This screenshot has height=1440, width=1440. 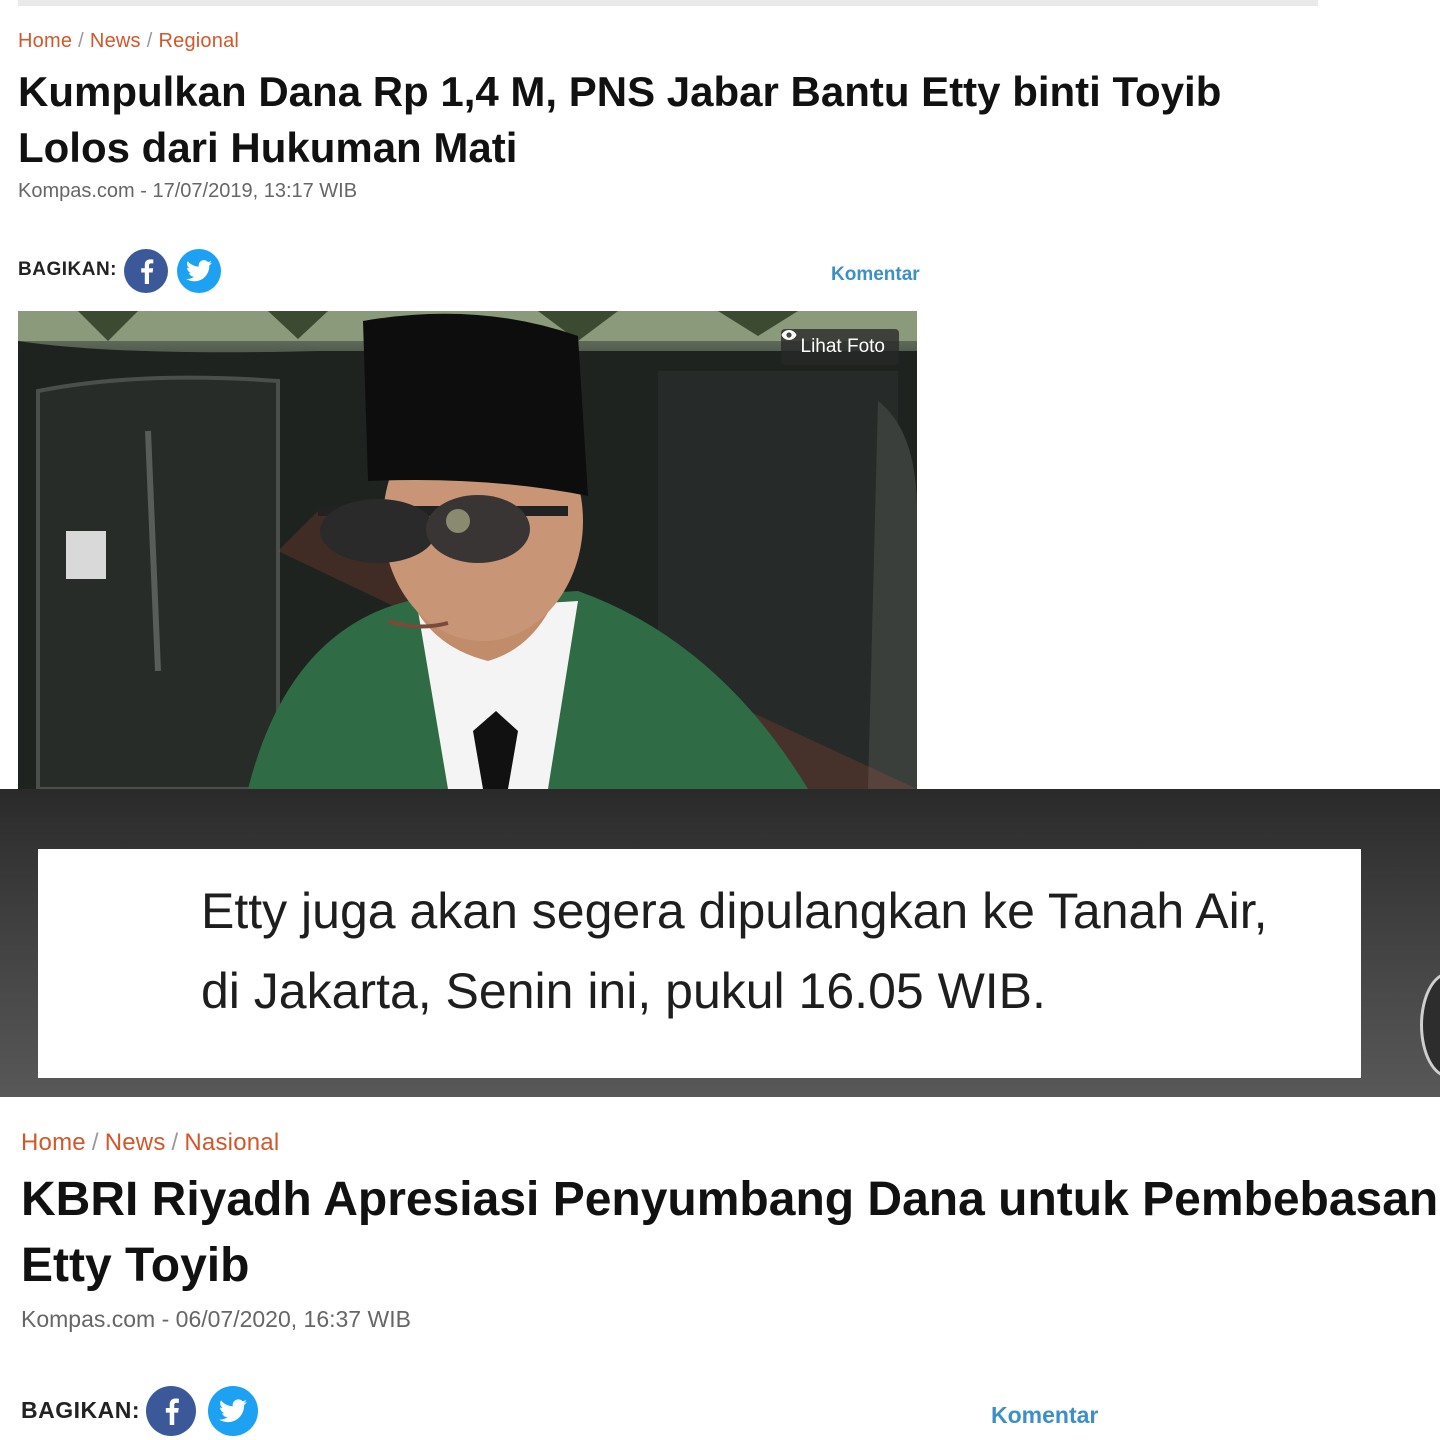 I want to click on article-title-line-2: Etty Toyib, so click(x=135, y=1265).